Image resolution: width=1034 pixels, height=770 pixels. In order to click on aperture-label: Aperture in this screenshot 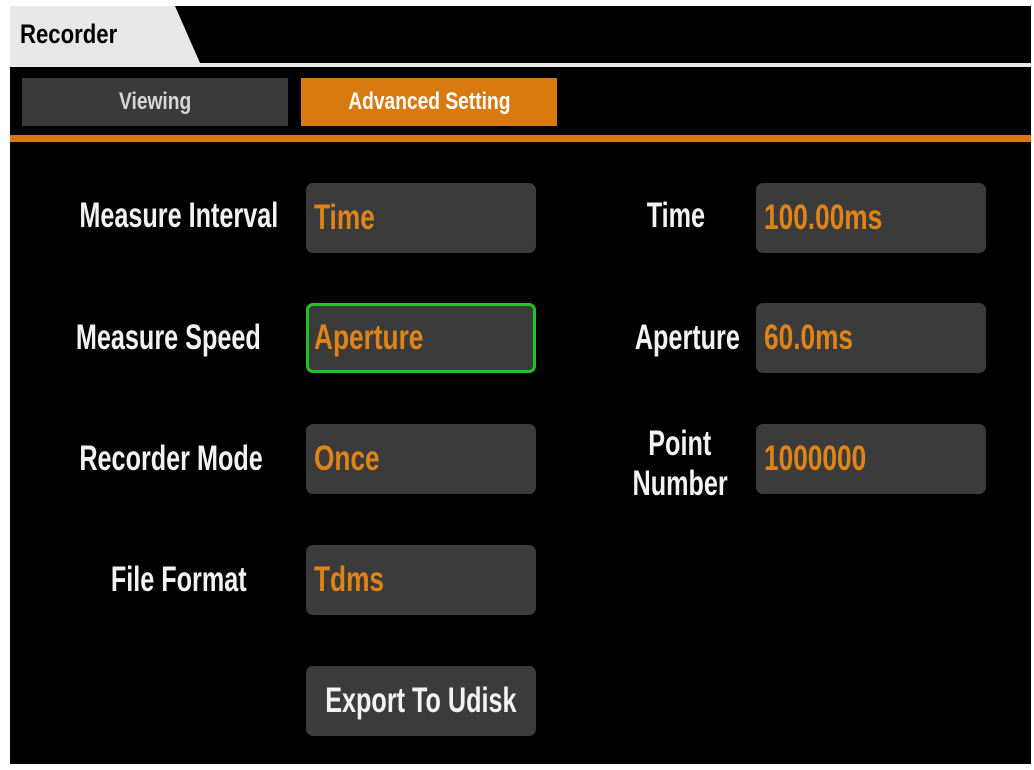, I will do `click(687, 337)`.